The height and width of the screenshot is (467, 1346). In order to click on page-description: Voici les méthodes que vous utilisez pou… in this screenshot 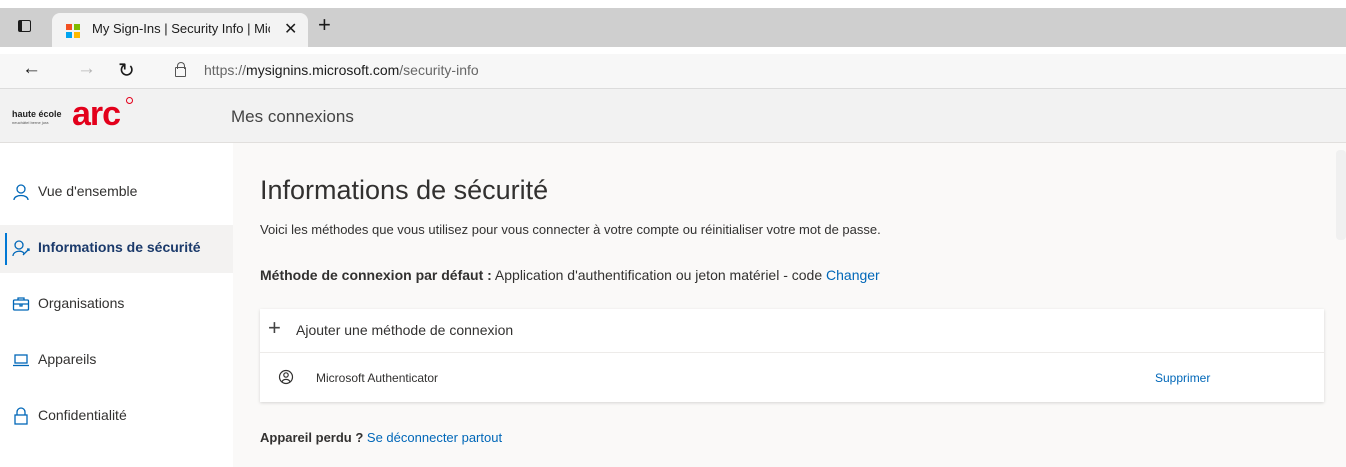, I will do `click(570, 229)`.